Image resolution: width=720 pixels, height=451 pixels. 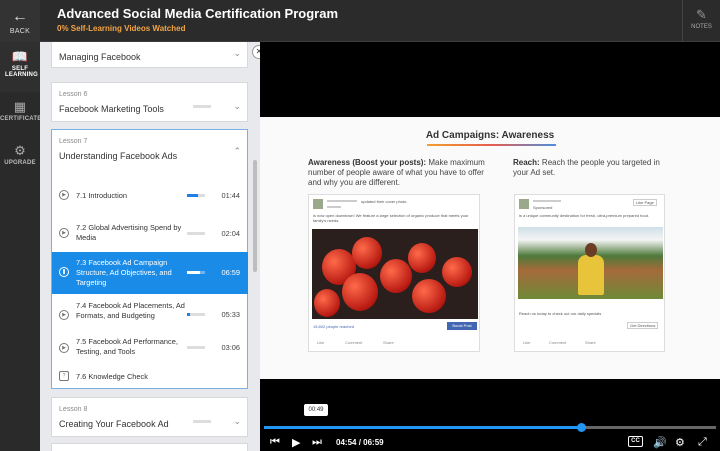 I want to click on lesson-card-6: Lesson 6 Facebook Marketing Tools ⌄, so click(x=149, y=102).